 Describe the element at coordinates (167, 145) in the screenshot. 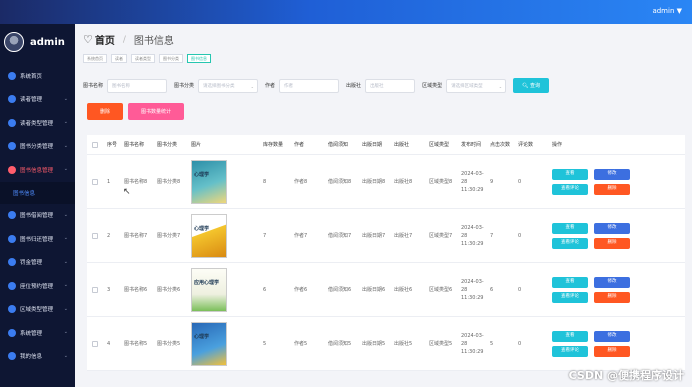

I see `column-header: 图书分类` at that location.